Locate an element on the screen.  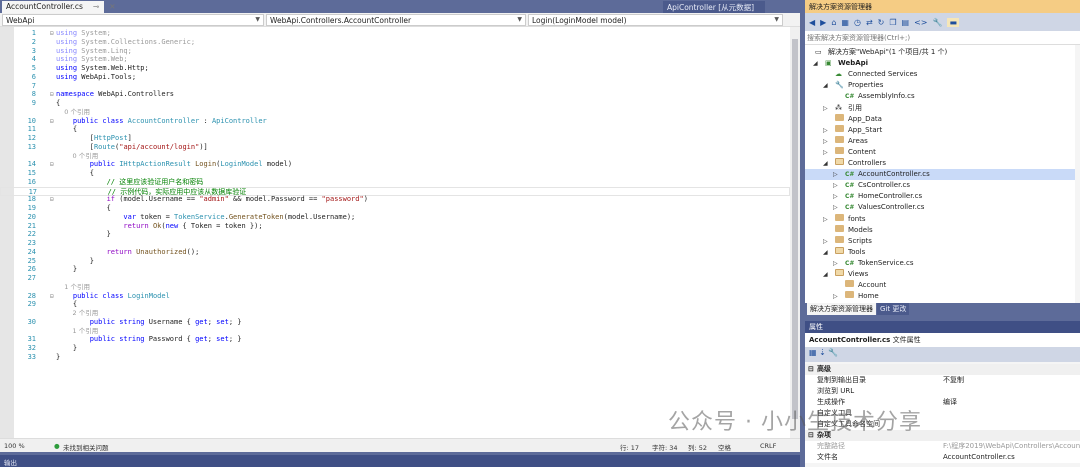
project-dropdown: WebApi ▼ is located at coordinates (133, 20).